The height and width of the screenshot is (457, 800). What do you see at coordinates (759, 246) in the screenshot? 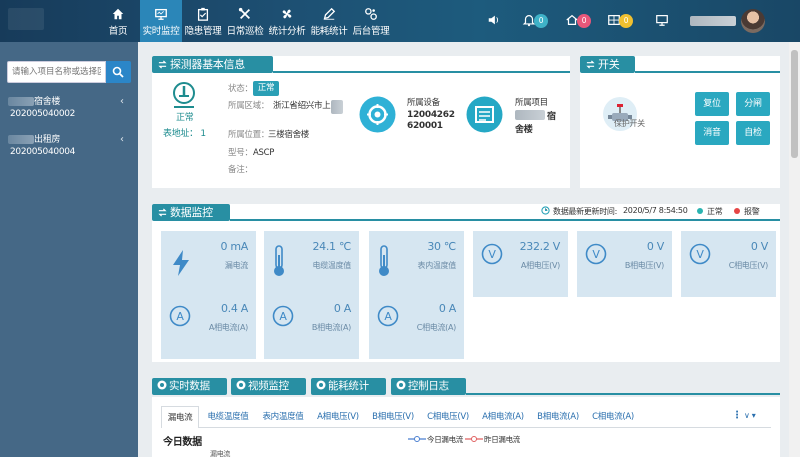
I see `tile-value: 0 V` at bounding box center [759, 246].